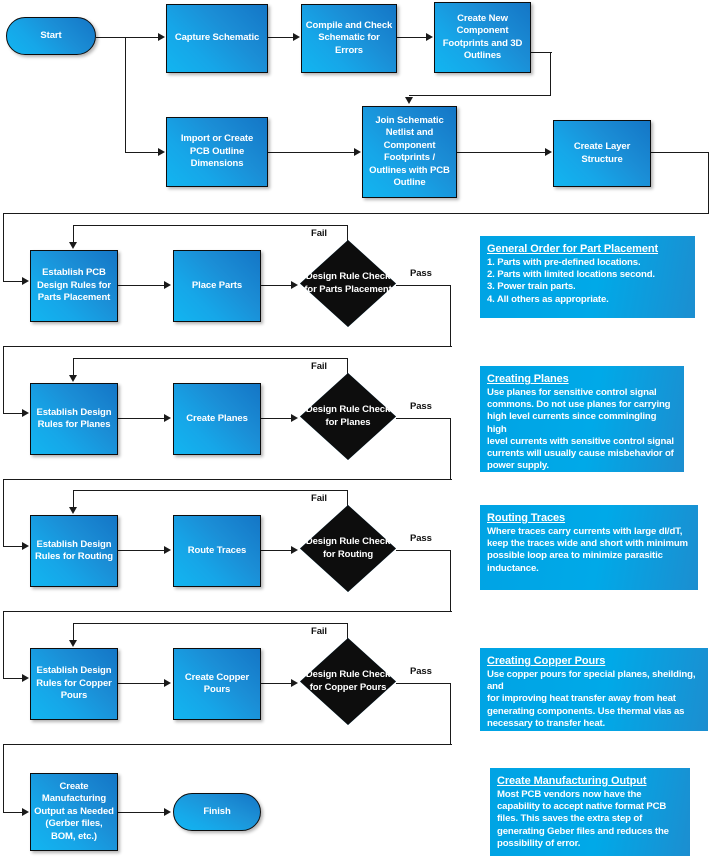  What do you see at coordinates (423, 286) in the screenshot?
I see `connector-pass-parts-right` at bounding box center [423, 286].